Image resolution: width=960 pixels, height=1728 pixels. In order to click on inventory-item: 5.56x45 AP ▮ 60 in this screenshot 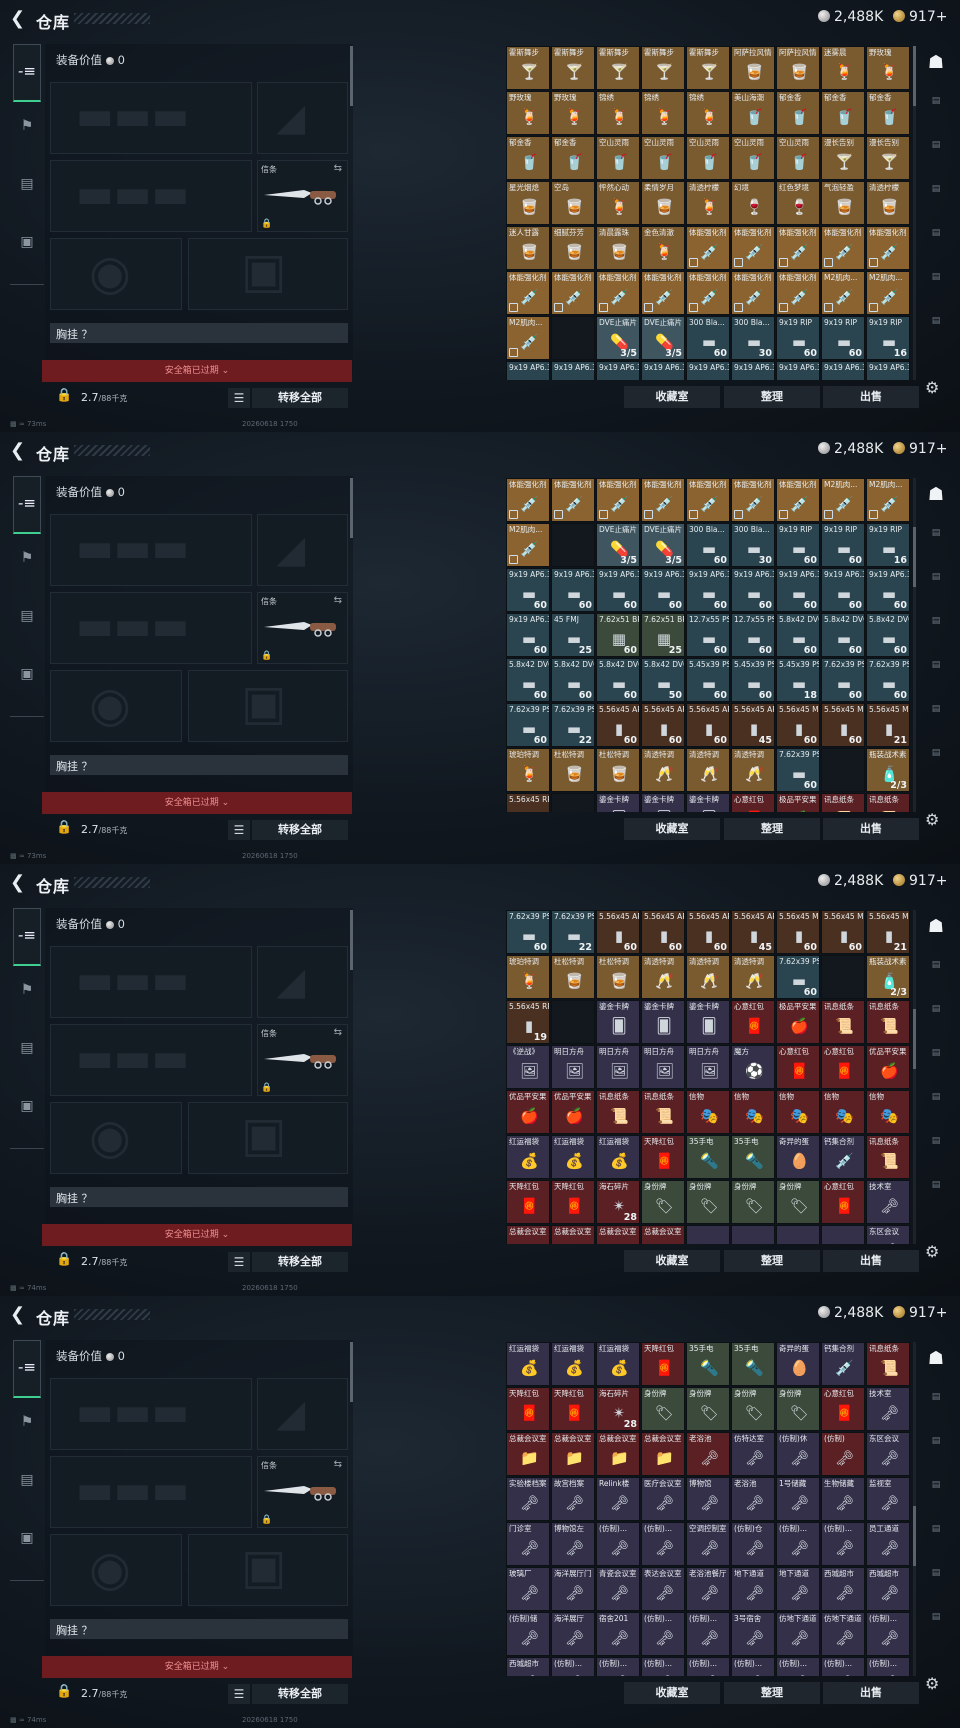, I will do `click(708, 932)`.